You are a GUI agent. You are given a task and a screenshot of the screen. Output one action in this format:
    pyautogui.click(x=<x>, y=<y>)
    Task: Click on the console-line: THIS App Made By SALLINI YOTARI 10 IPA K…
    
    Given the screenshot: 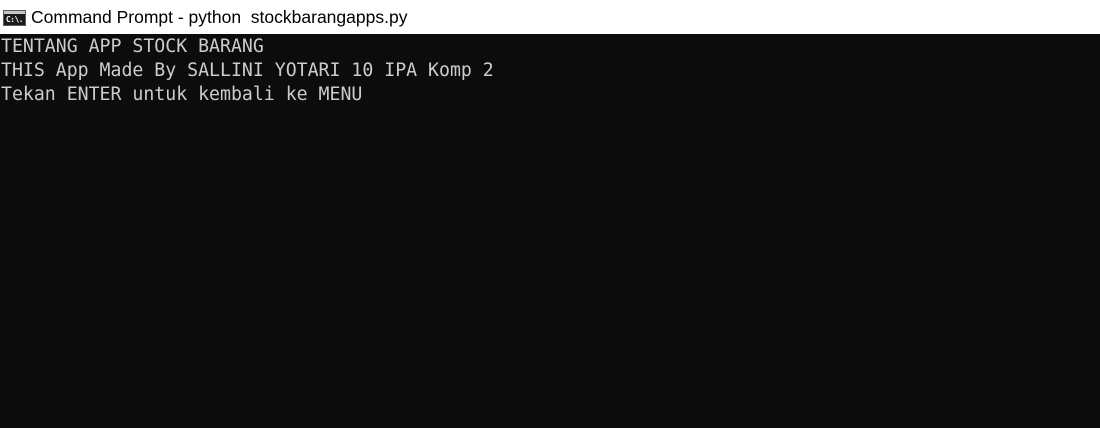 What is the action you would take?
    pyautogui.click(x=247, y=70)
    